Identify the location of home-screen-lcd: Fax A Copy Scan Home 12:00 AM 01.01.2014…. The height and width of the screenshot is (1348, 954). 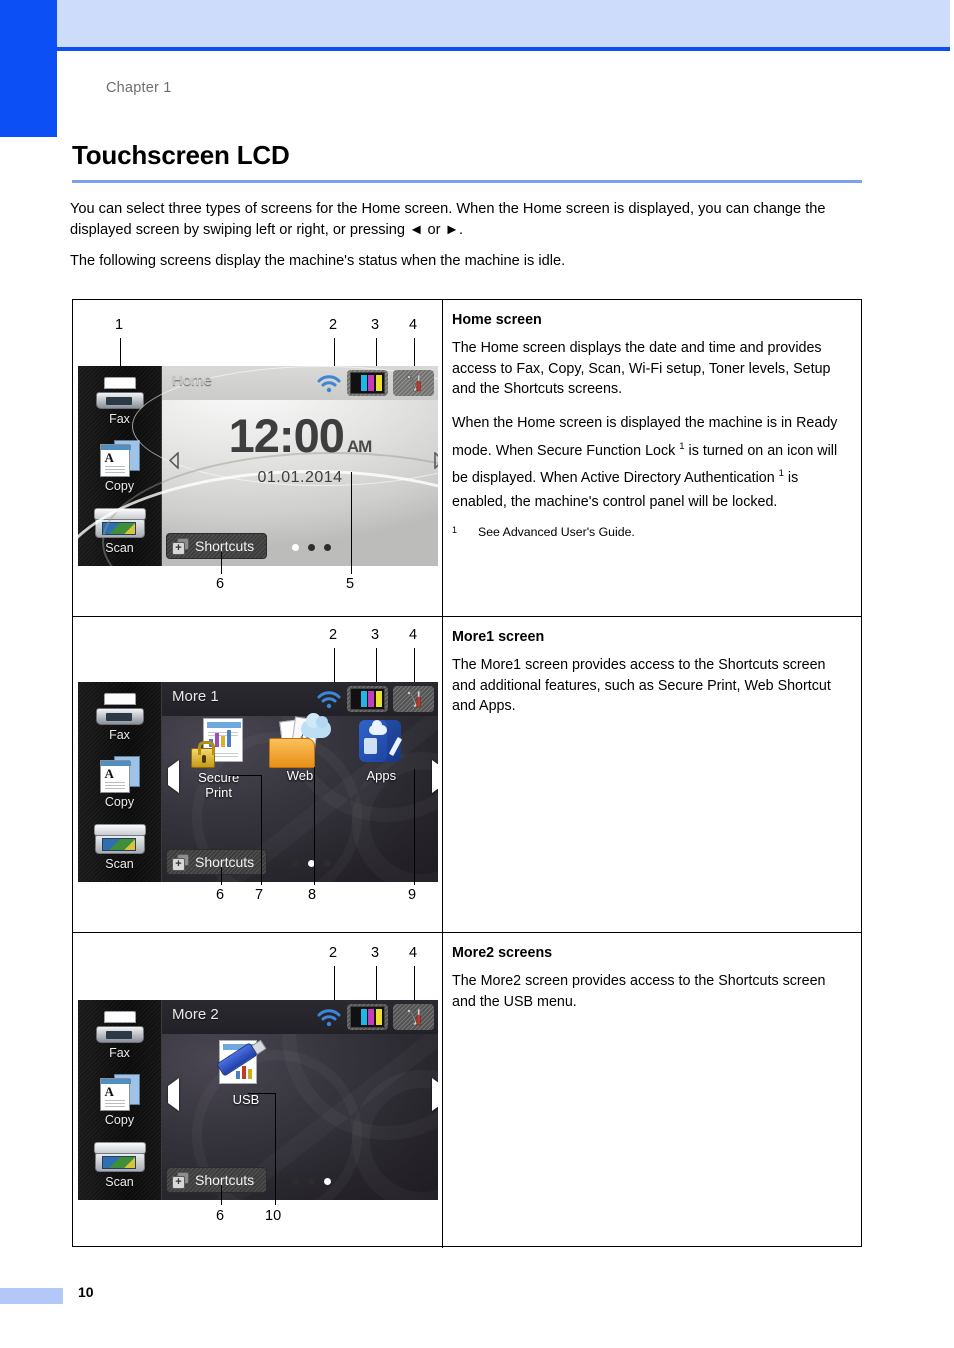
(258, 466).